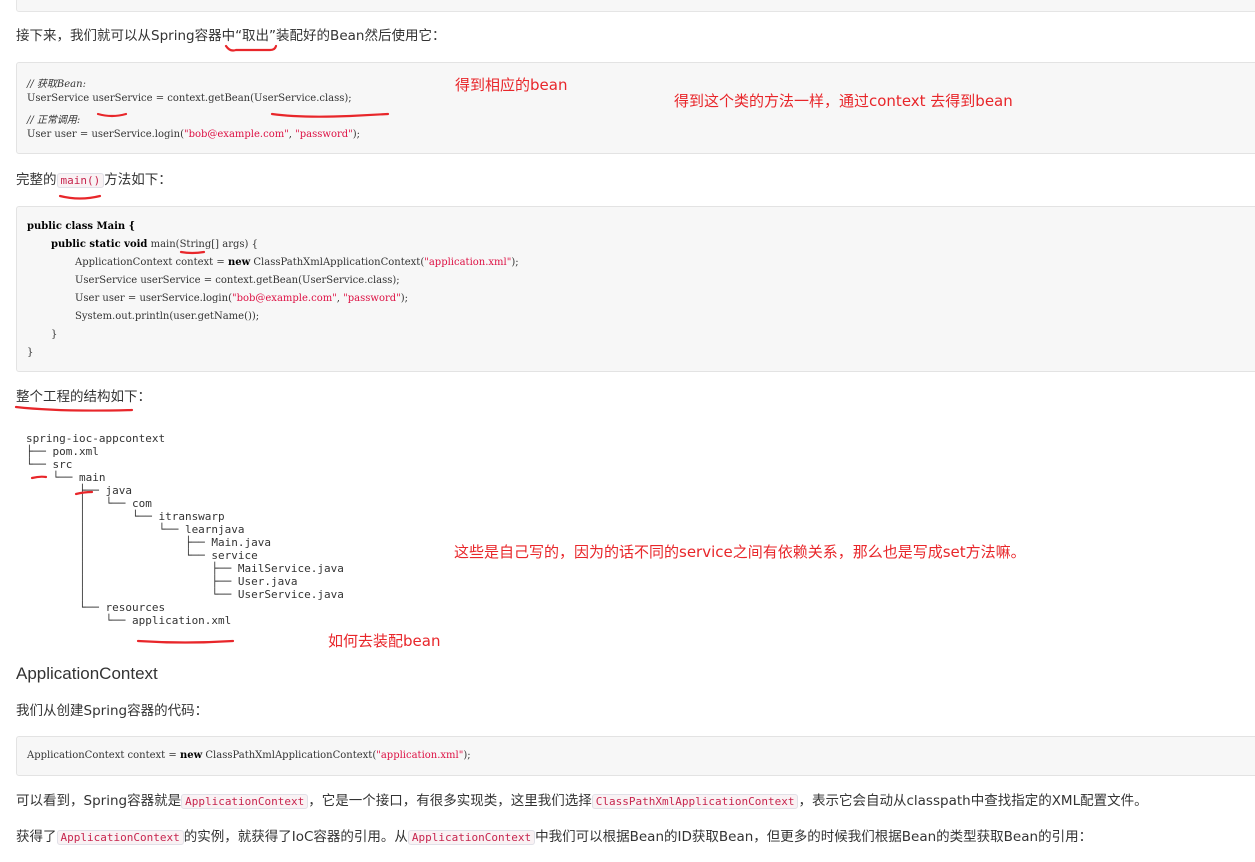  What do you see at coordinates (112, 115) in the screenshot?
I see `underline-normal-call` at bounding box center [112, 115].